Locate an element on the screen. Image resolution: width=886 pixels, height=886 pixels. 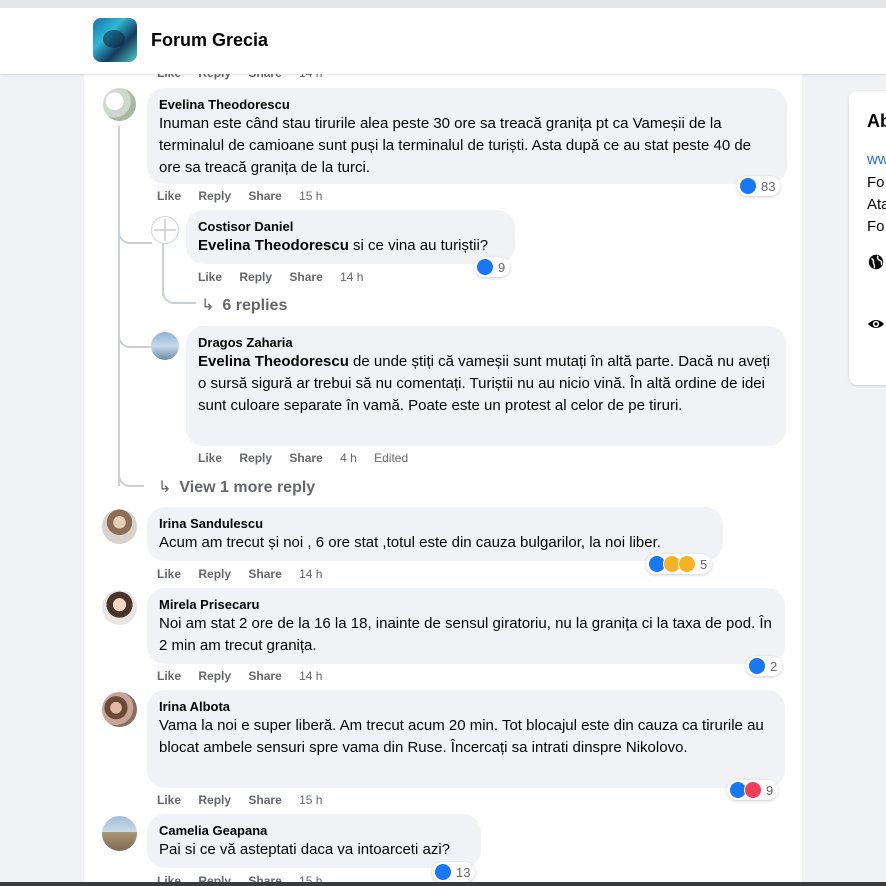
reaction-summary: 83 is located at coordinates (759, 186).